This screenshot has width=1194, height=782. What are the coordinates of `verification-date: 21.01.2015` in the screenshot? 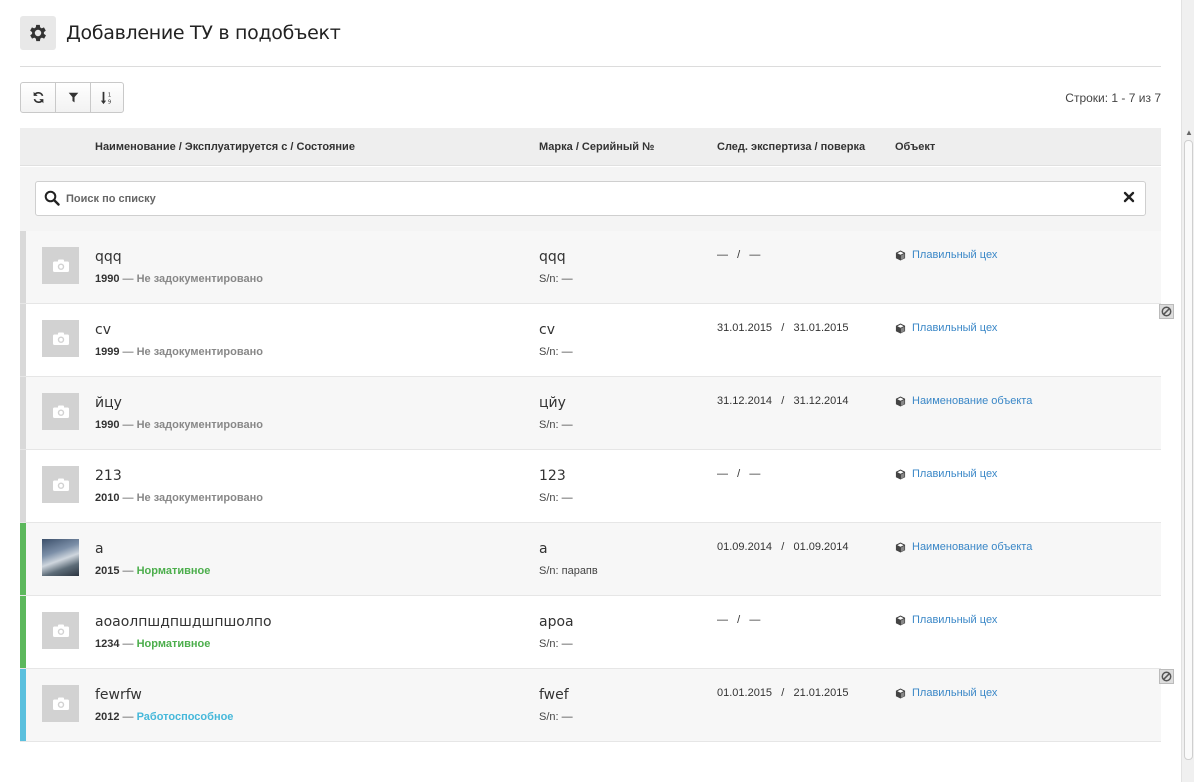 It's located at (821, 693).